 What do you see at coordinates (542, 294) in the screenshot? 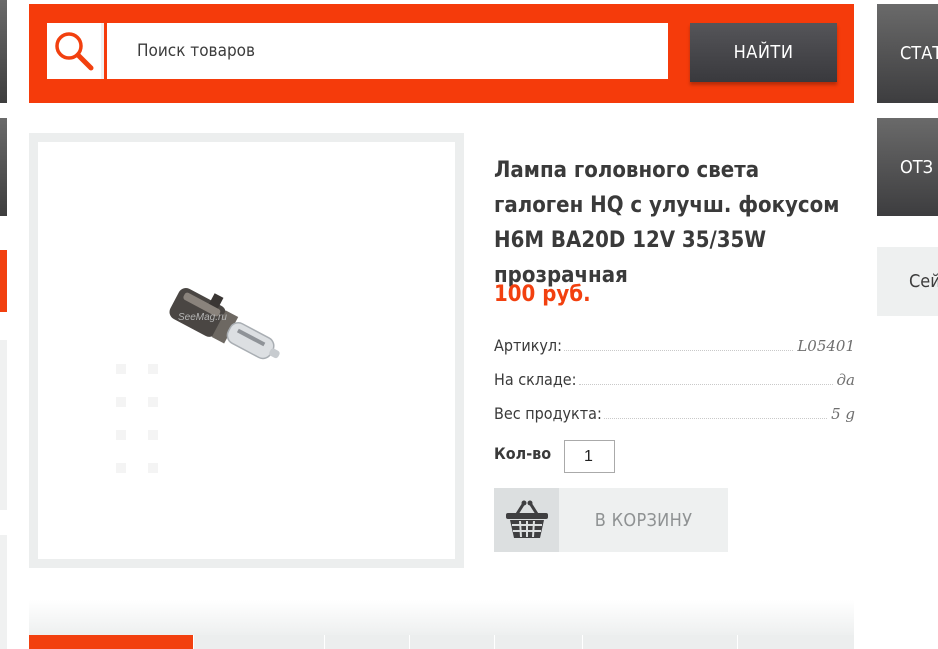
I see `product-price: 100 руб.` at bounding box center [542, 294].